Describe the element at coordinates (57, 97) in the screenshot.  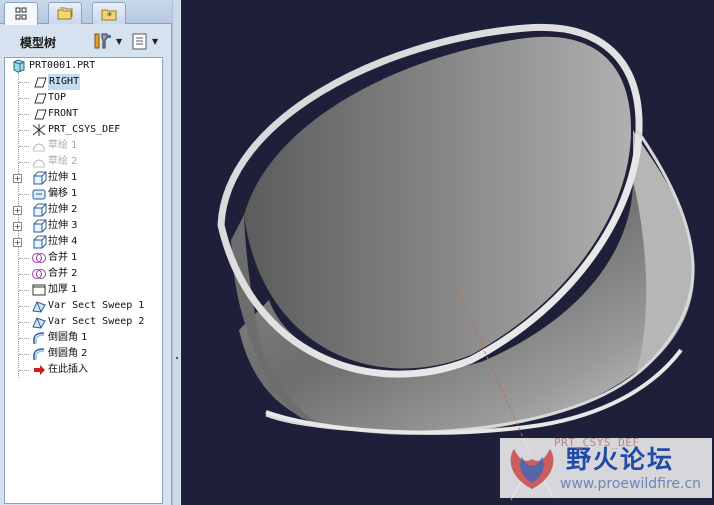
I see `tree-item-label: TOP` at that location.